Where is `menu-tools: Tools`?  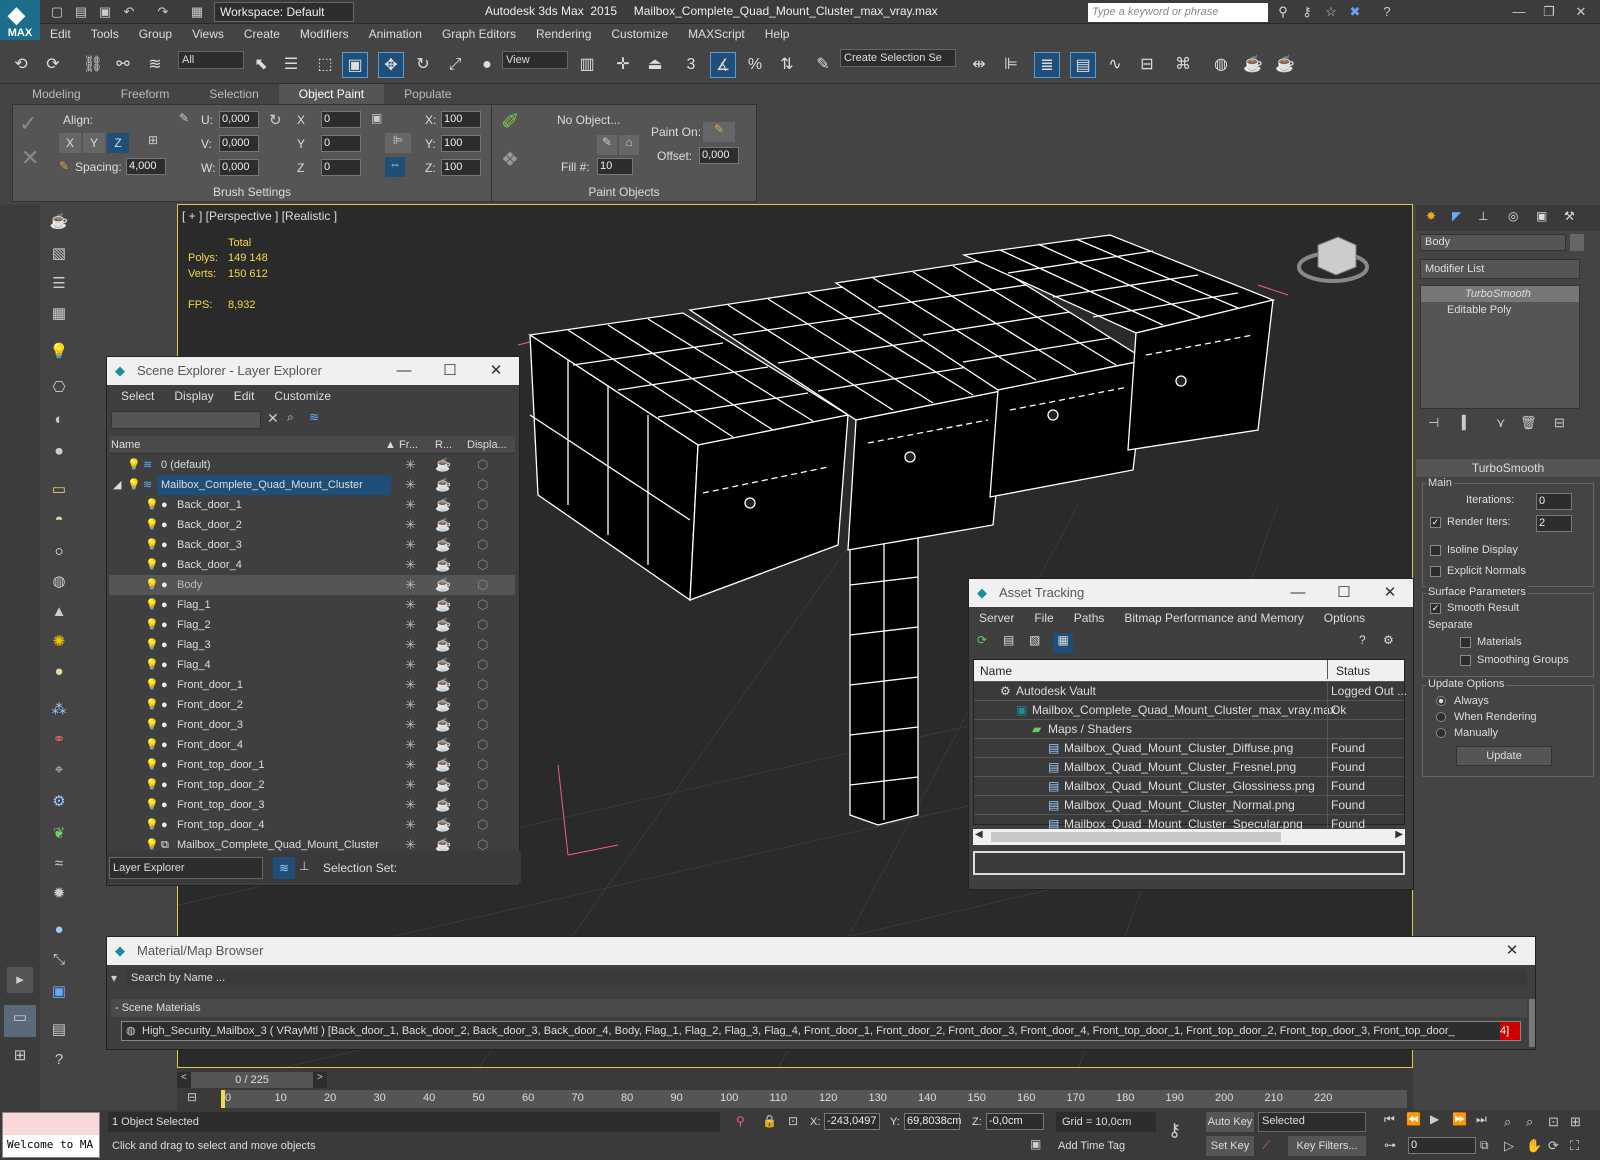
menu-tools: Tools is located at coordinates (105, 34).